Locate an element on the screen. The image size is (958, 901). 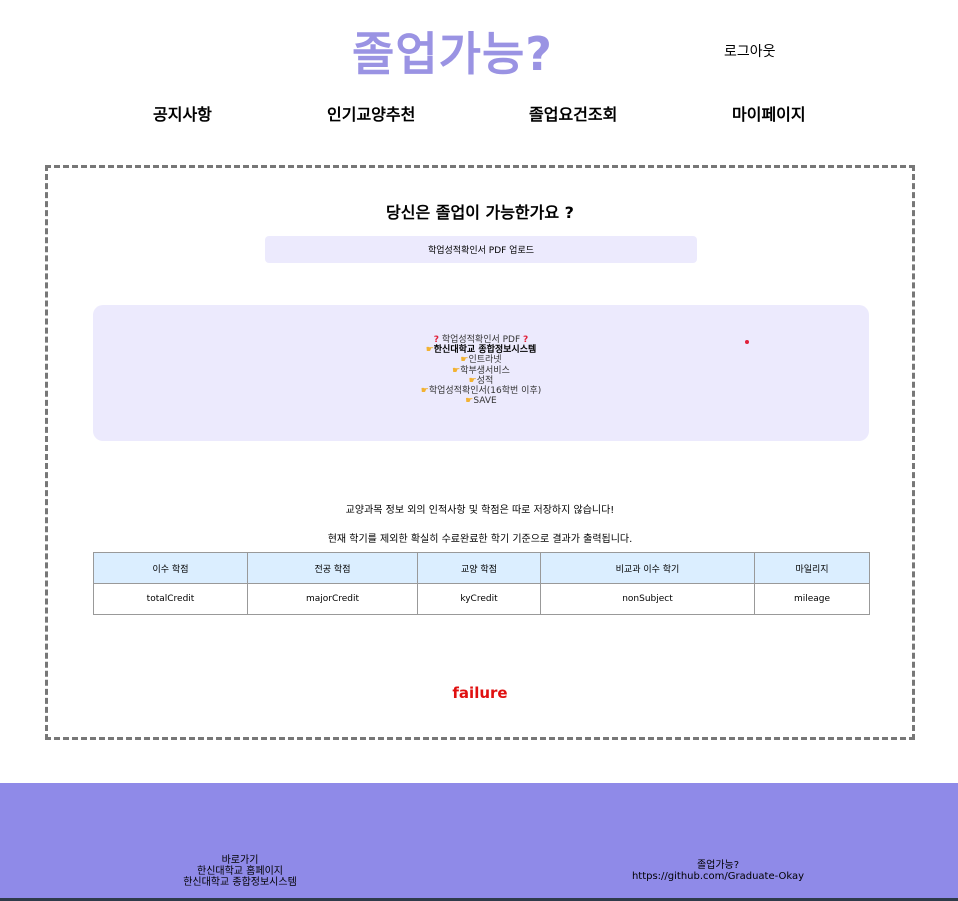
footer-shortcut-heading: 바로가기 is located at coordinates (240, 860).